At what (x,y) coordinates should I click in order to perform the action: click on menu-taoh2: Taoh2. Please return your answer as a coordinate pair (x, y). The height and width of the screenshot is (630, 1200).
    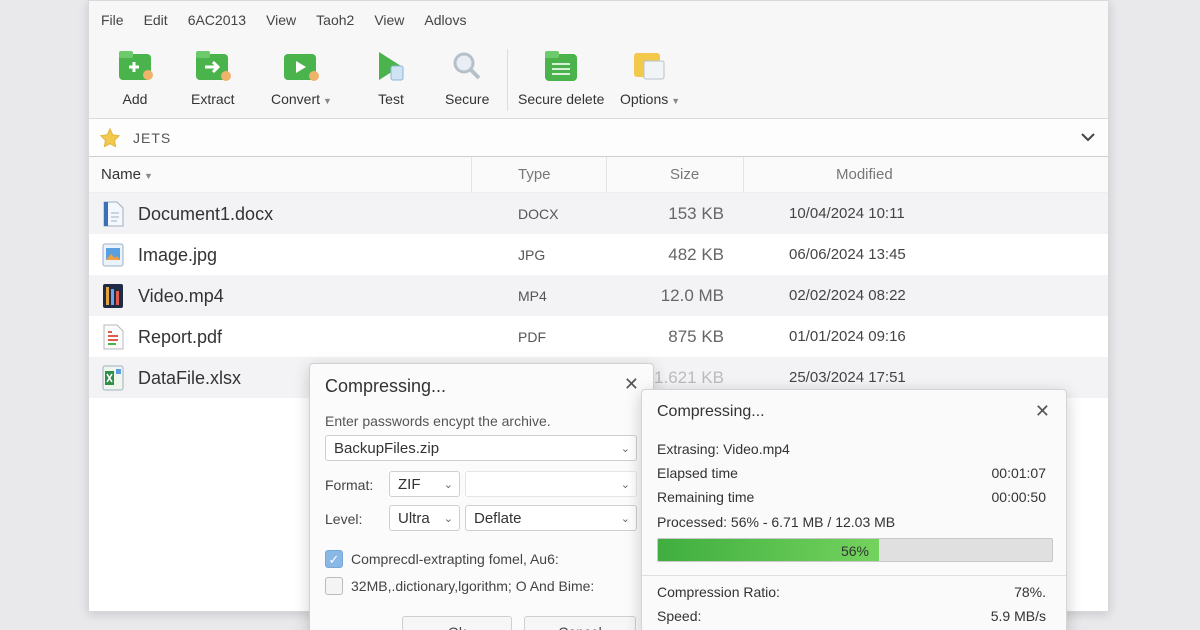
    Looking at the image, I should click on (335, 20).